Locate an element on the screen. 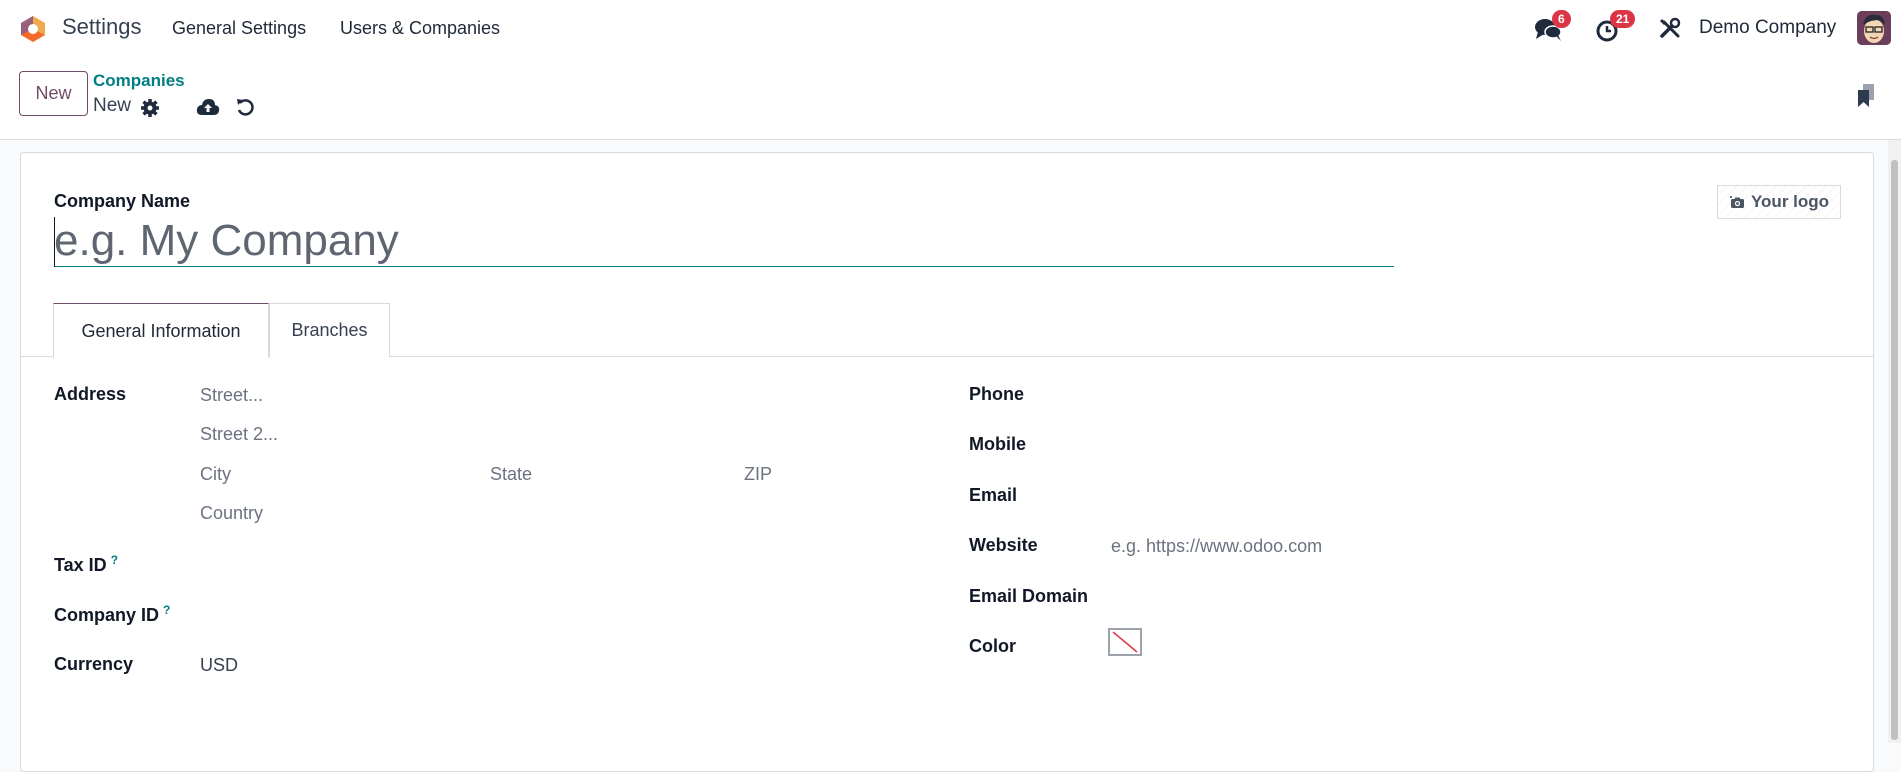  user-avatar-icon is located at coordinates (1874, 28).